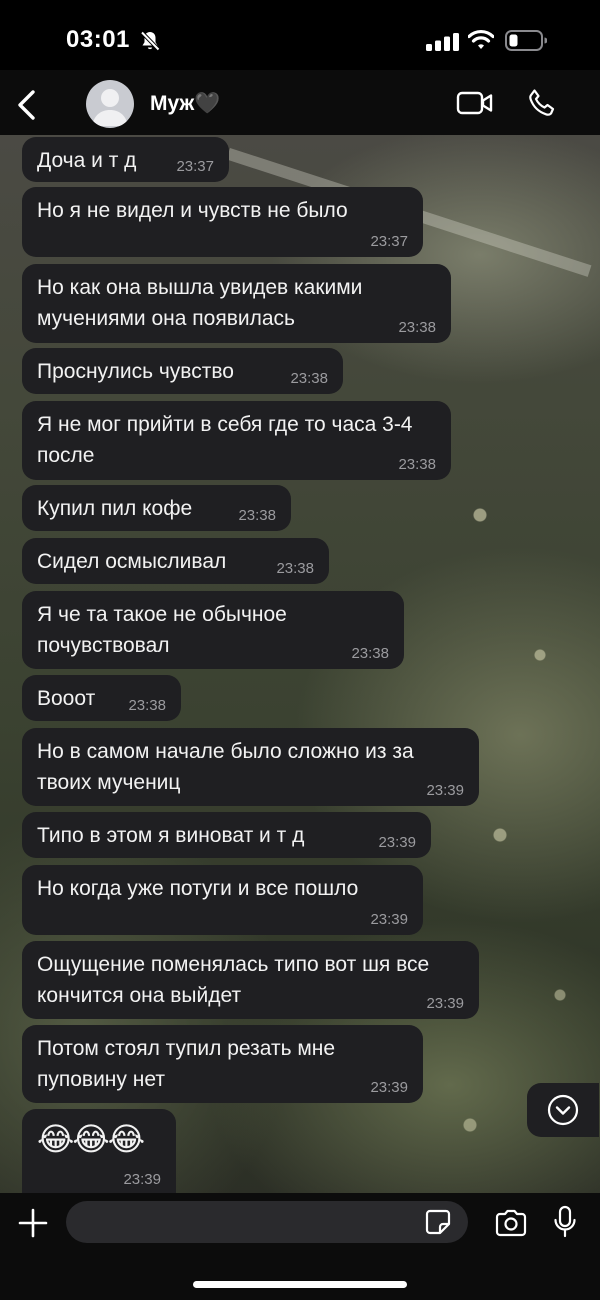 The width and height of the screenshot is (600, 1300). I want to click on message-bubble: Доча и т д 23:37, so click(125, 159).